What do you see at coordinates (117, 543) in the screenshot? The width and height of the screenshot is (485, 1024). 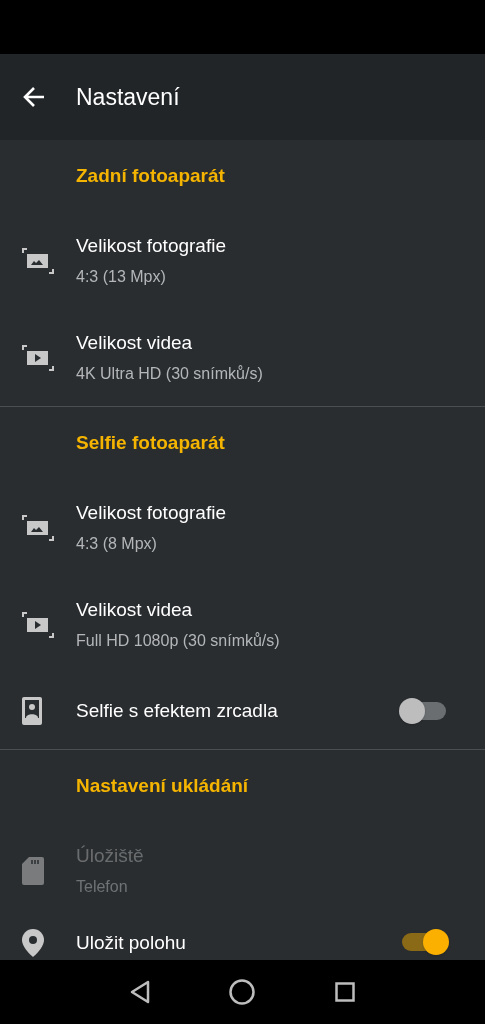 I see `item-subtitle: 4:3 (8 Mpx)` at bounding box center [117, 543].